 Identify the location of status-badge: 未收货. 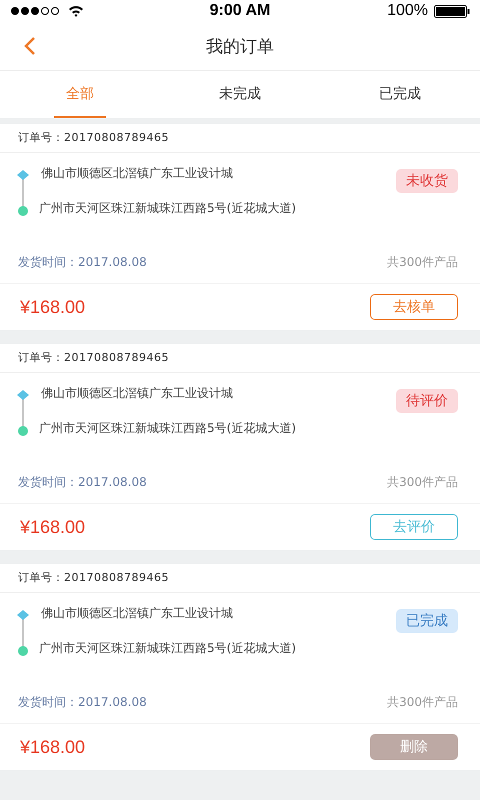
(427, 181).